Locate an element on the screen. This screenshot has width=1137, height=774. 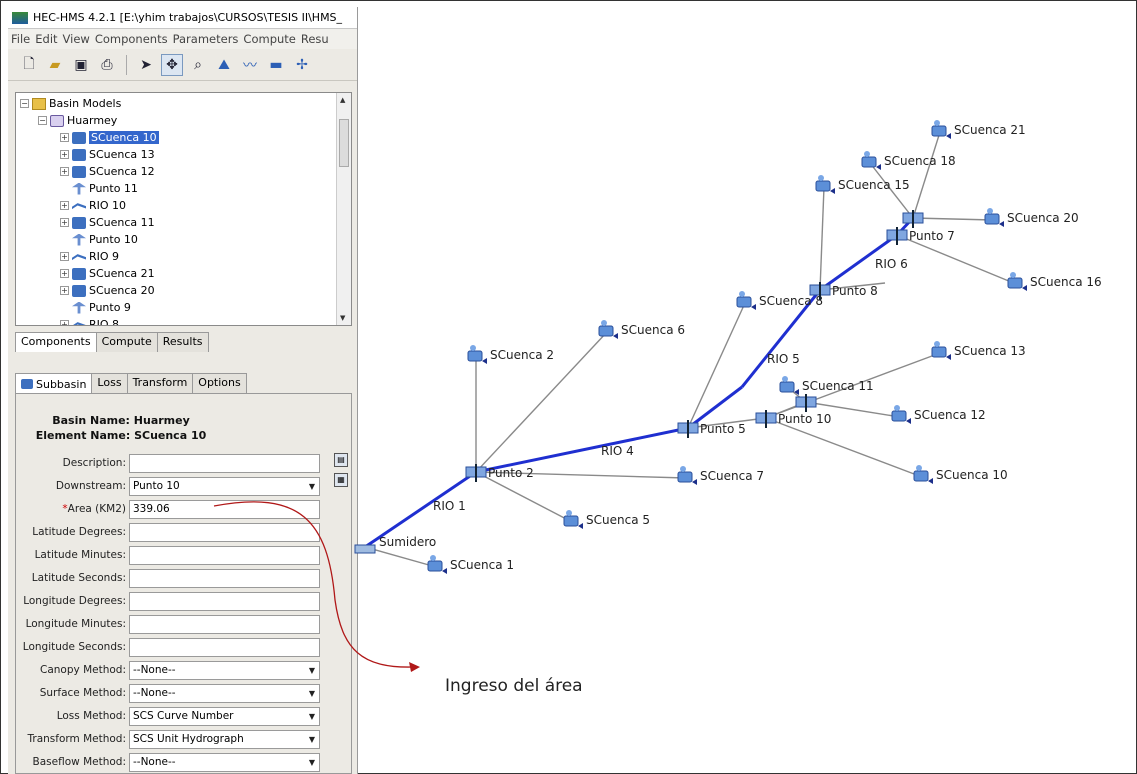
tab-compute: Compute is located at coordinates (126, 342).